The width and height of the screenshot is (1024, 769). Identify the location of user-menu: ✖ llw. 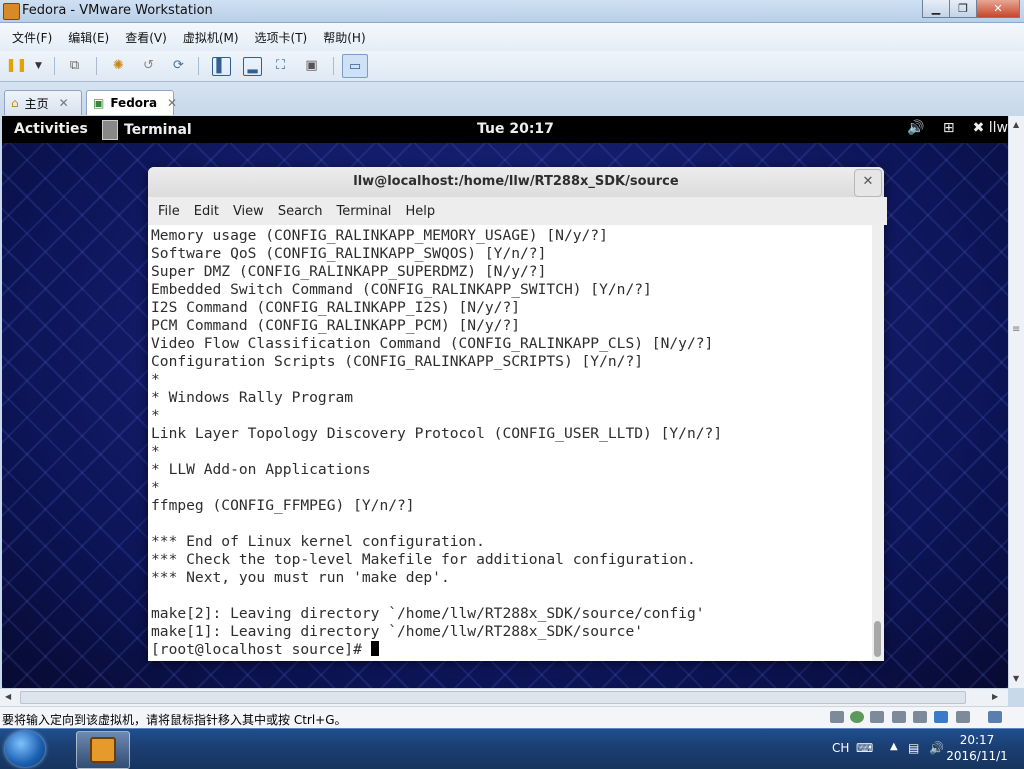
(990, 128).